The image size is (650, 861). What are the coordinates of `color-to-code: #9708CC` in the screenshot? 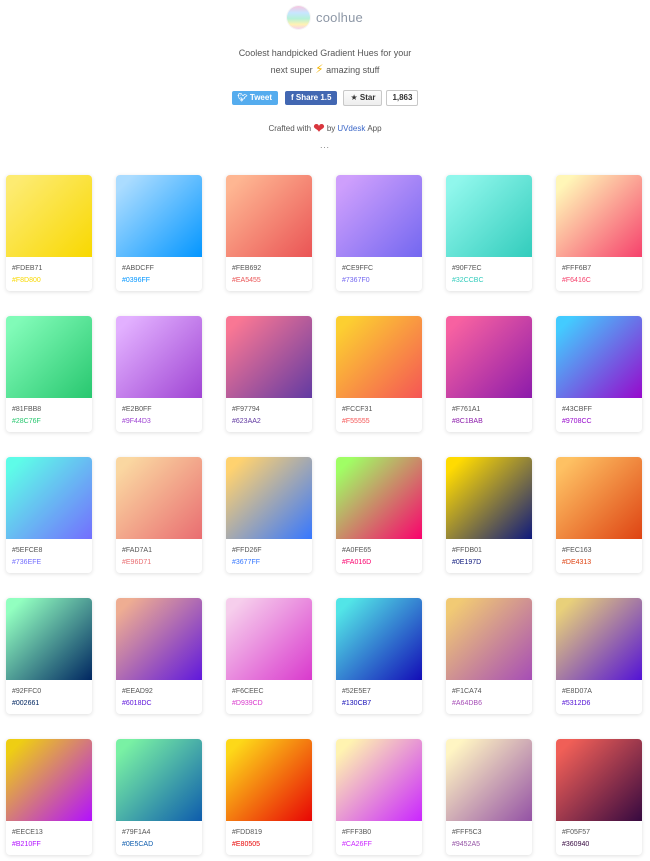 It's located at (602, 422).